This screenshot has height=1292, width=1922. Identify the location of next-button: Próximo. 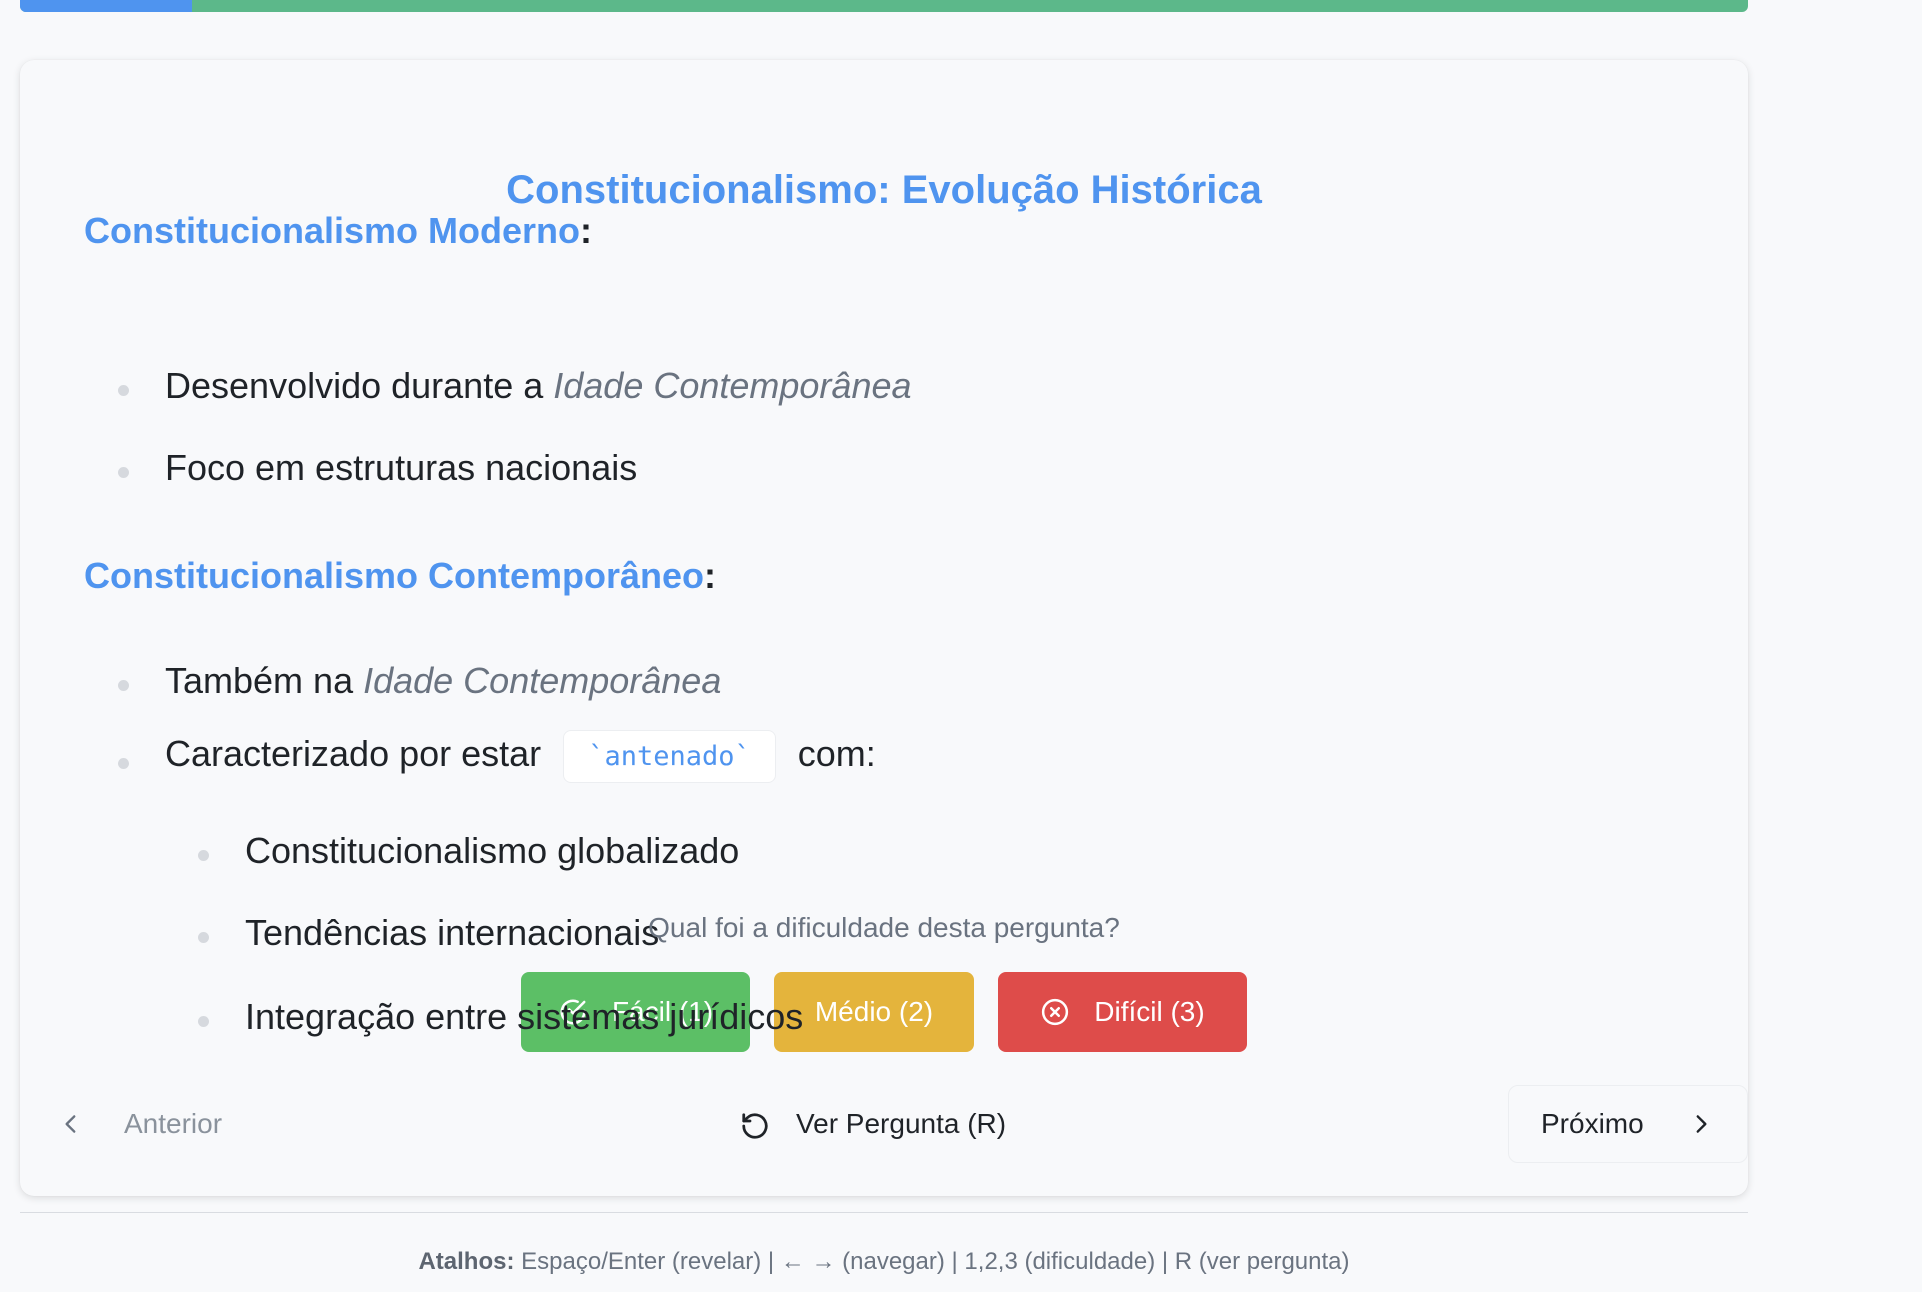
(1628, 1124).